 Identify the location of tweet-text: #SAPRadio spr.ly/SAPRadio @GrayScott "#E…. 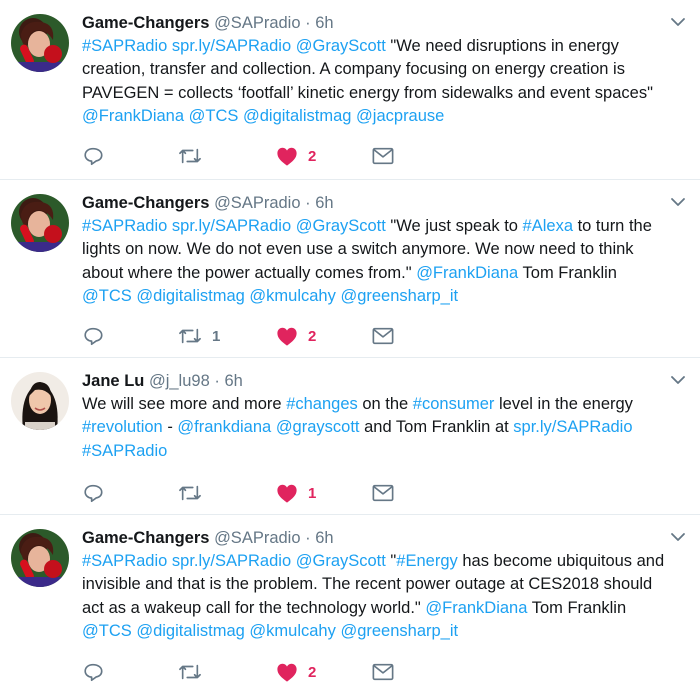
(376, 597).